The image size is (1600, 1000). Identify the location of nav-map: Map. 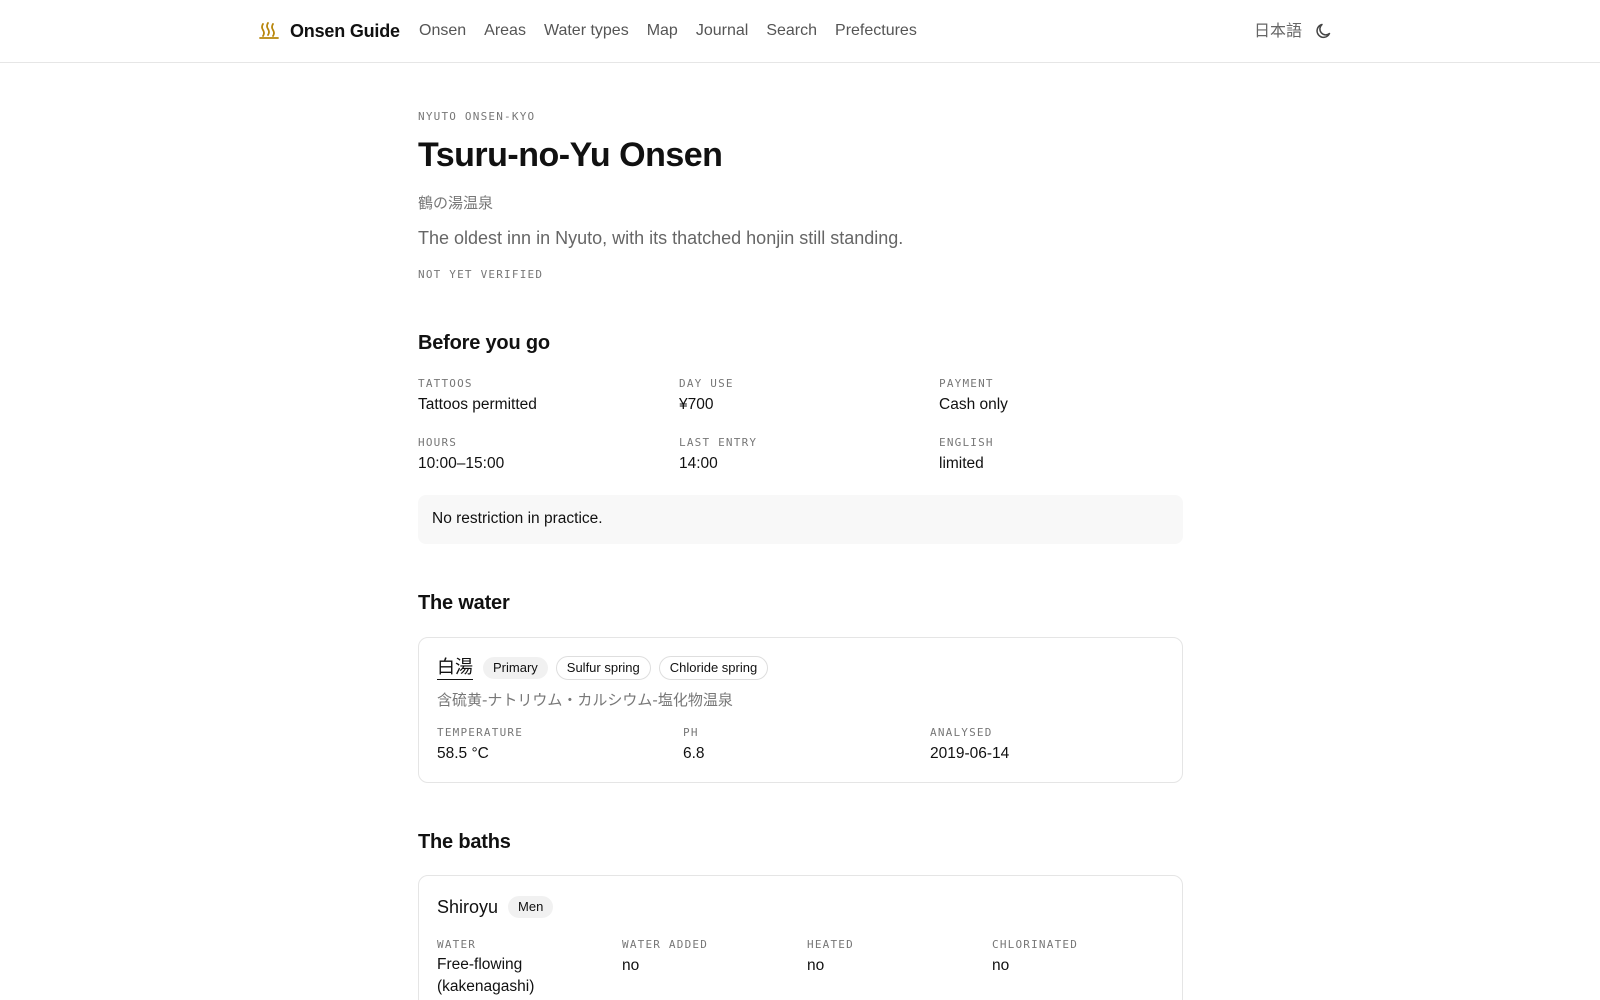
(662, 31).